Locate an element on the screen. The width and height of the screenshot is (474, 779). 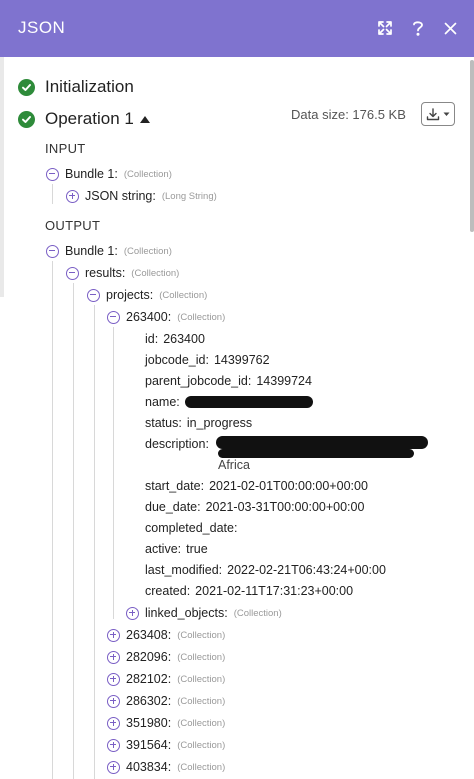
project-row: 403834: (Collection) is located at coordinates (166, 767).